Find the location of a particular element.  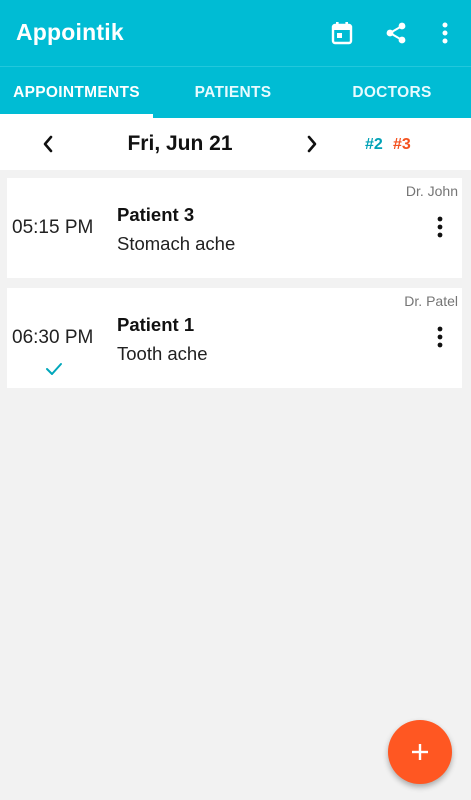

plus-icon is located at coordinates (420, 752).